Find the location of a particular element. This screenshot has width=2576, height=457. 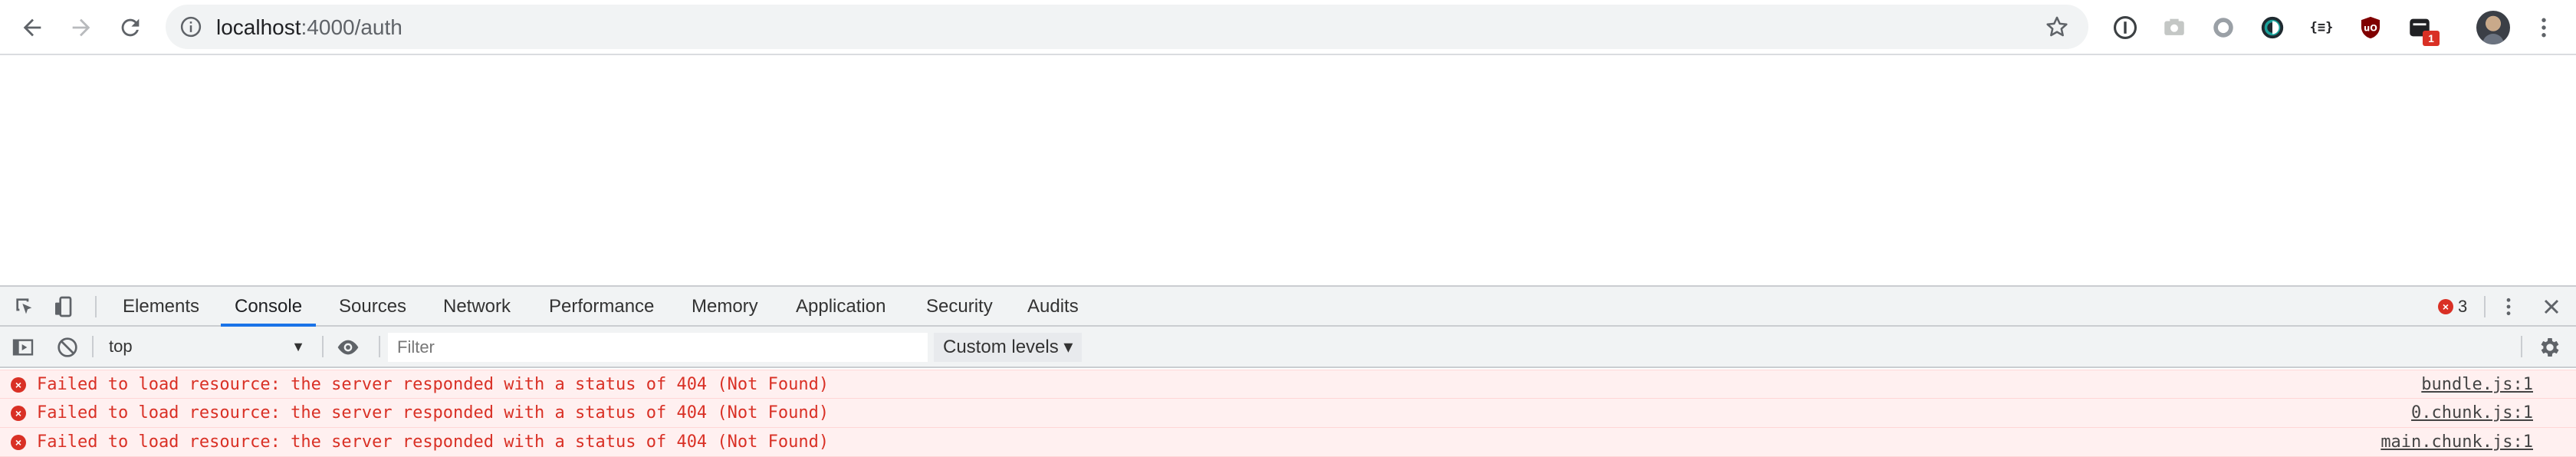

filter-input is located at coordinates (658, 348).